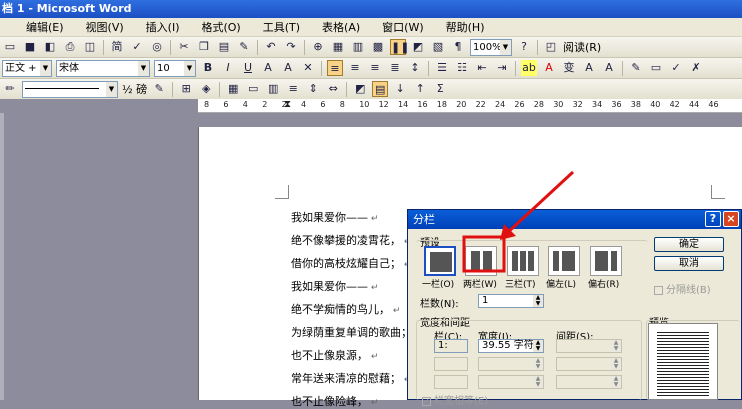 Image resolution: width=742 pixels, height=409 pixels. Describe the element at coordinates (345, 309) in the screenshot. I see `document-line: 绝不学痴情的鸟儿， ↵` at that location.